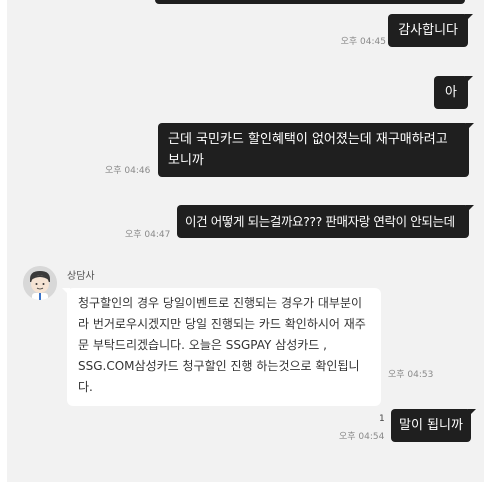 This screenshot has width=484, height=487. What do you see at coordinates (316, 150) in the screenshot?
I see `message-bubble-outgoing: 근데 국민카드 할인혜택이 없어졌는데 재구매하려고 보니까` at bounding box center [316, 150].